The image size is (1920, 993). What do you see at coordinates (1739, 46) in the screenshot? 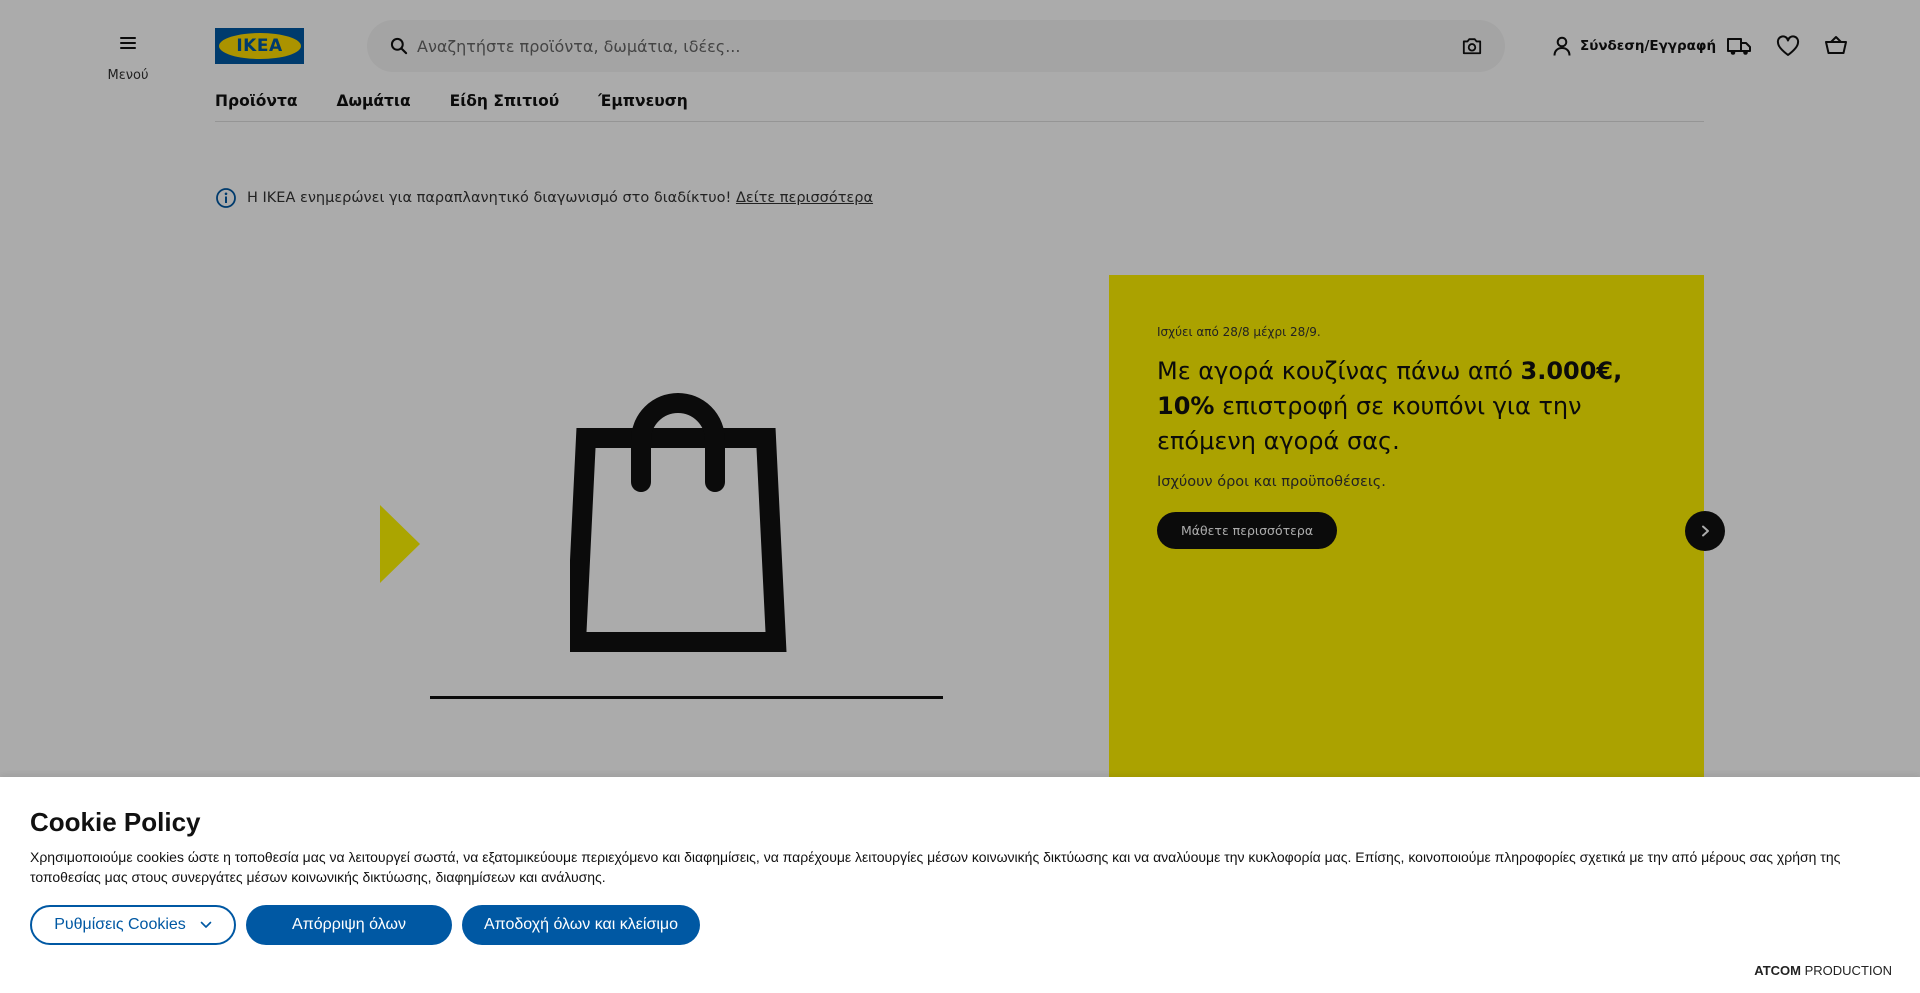
I see `delivery-truck-icon` at bounding box center [1739, 46].